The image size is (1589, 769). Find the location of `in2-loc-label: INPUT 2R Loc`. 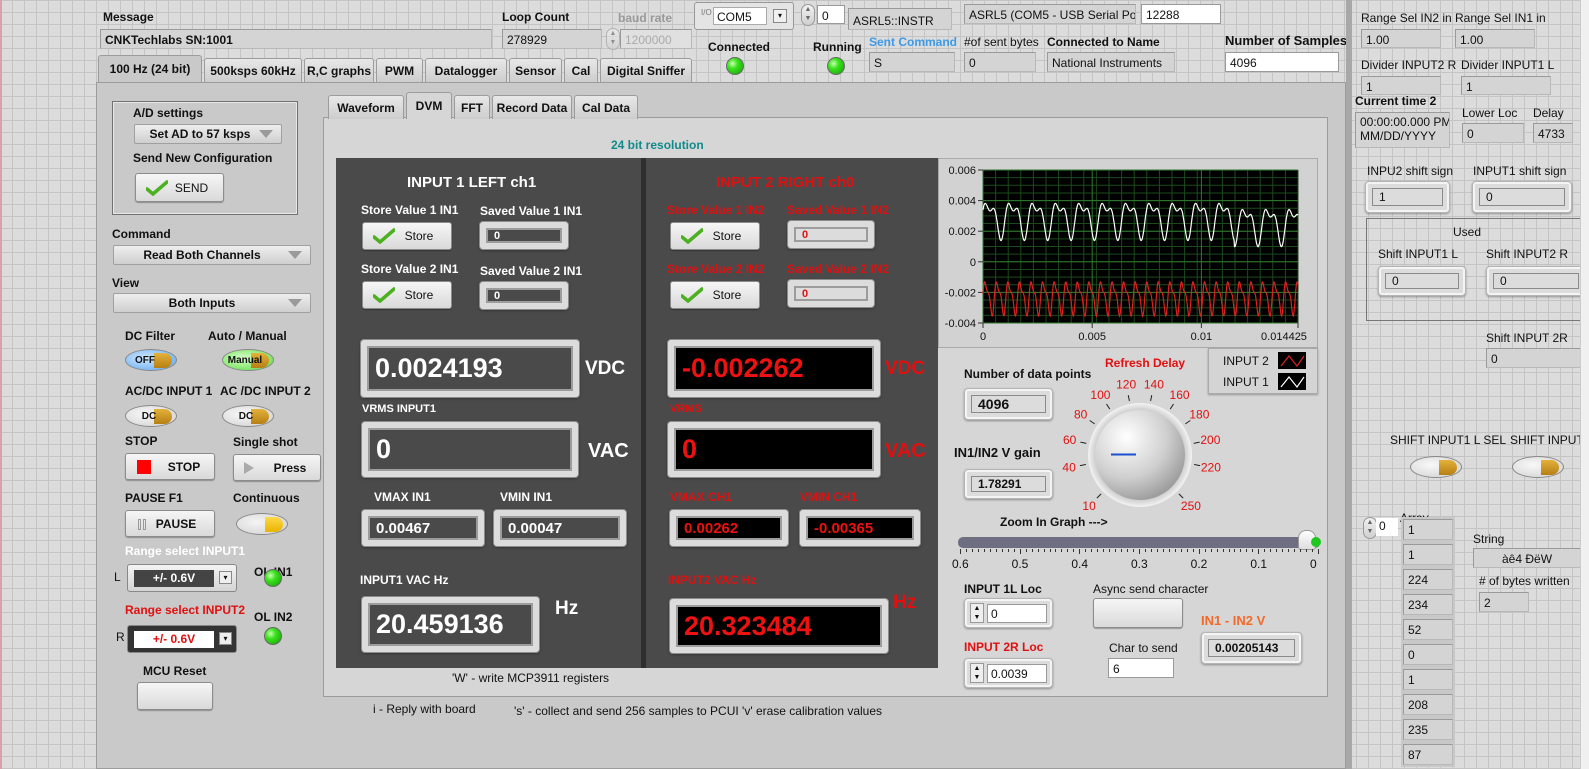

in2-loc-label: INPUT 2R Loc is located at coordinates (1004, 647).